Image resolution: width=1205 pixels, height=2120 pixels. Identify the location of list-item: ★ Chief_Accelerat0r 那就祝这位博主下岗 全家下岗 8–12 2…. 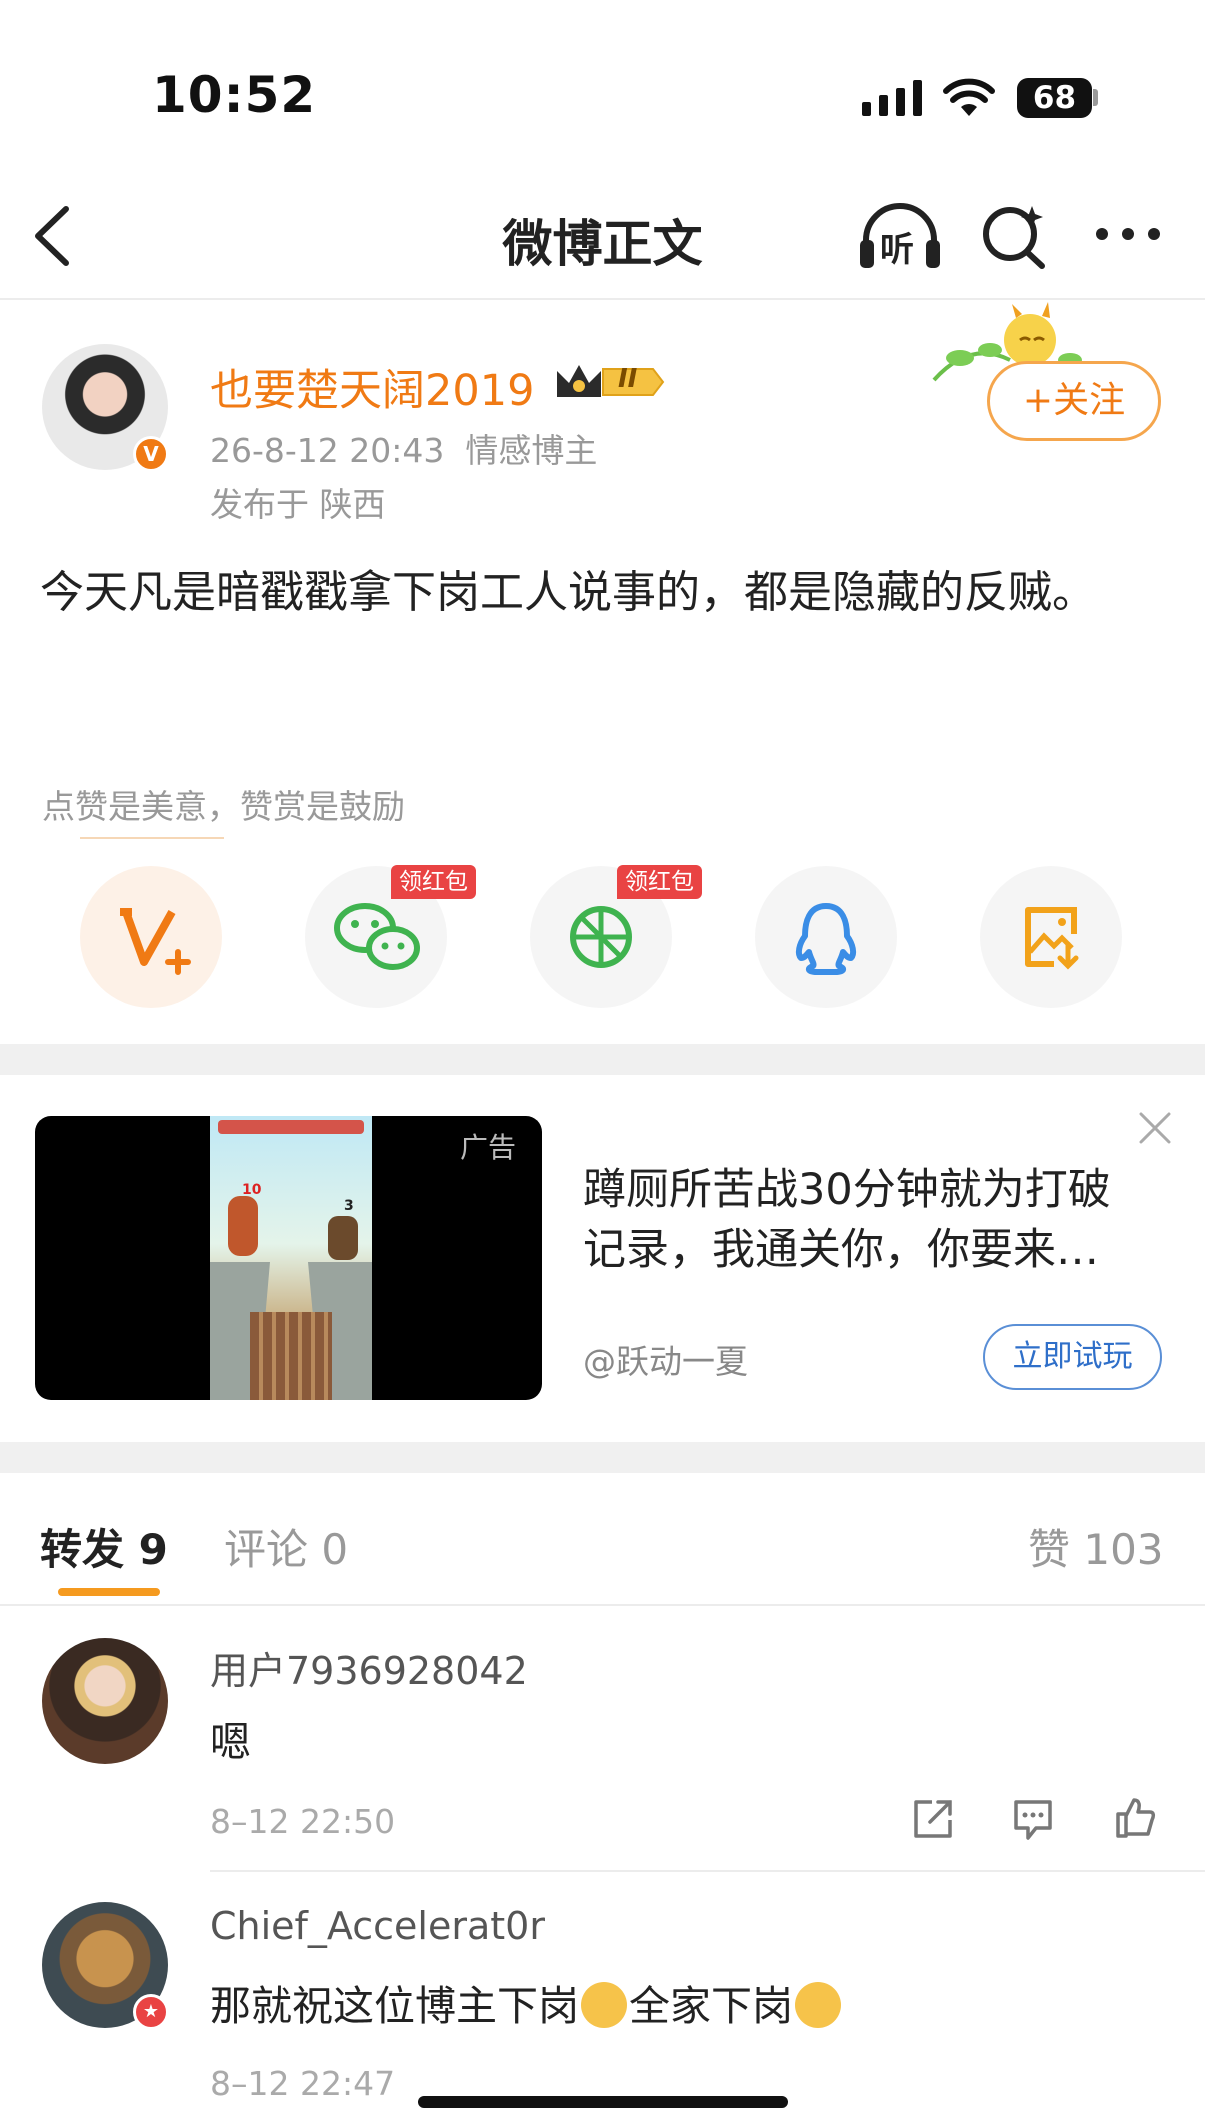
(602, 1996).